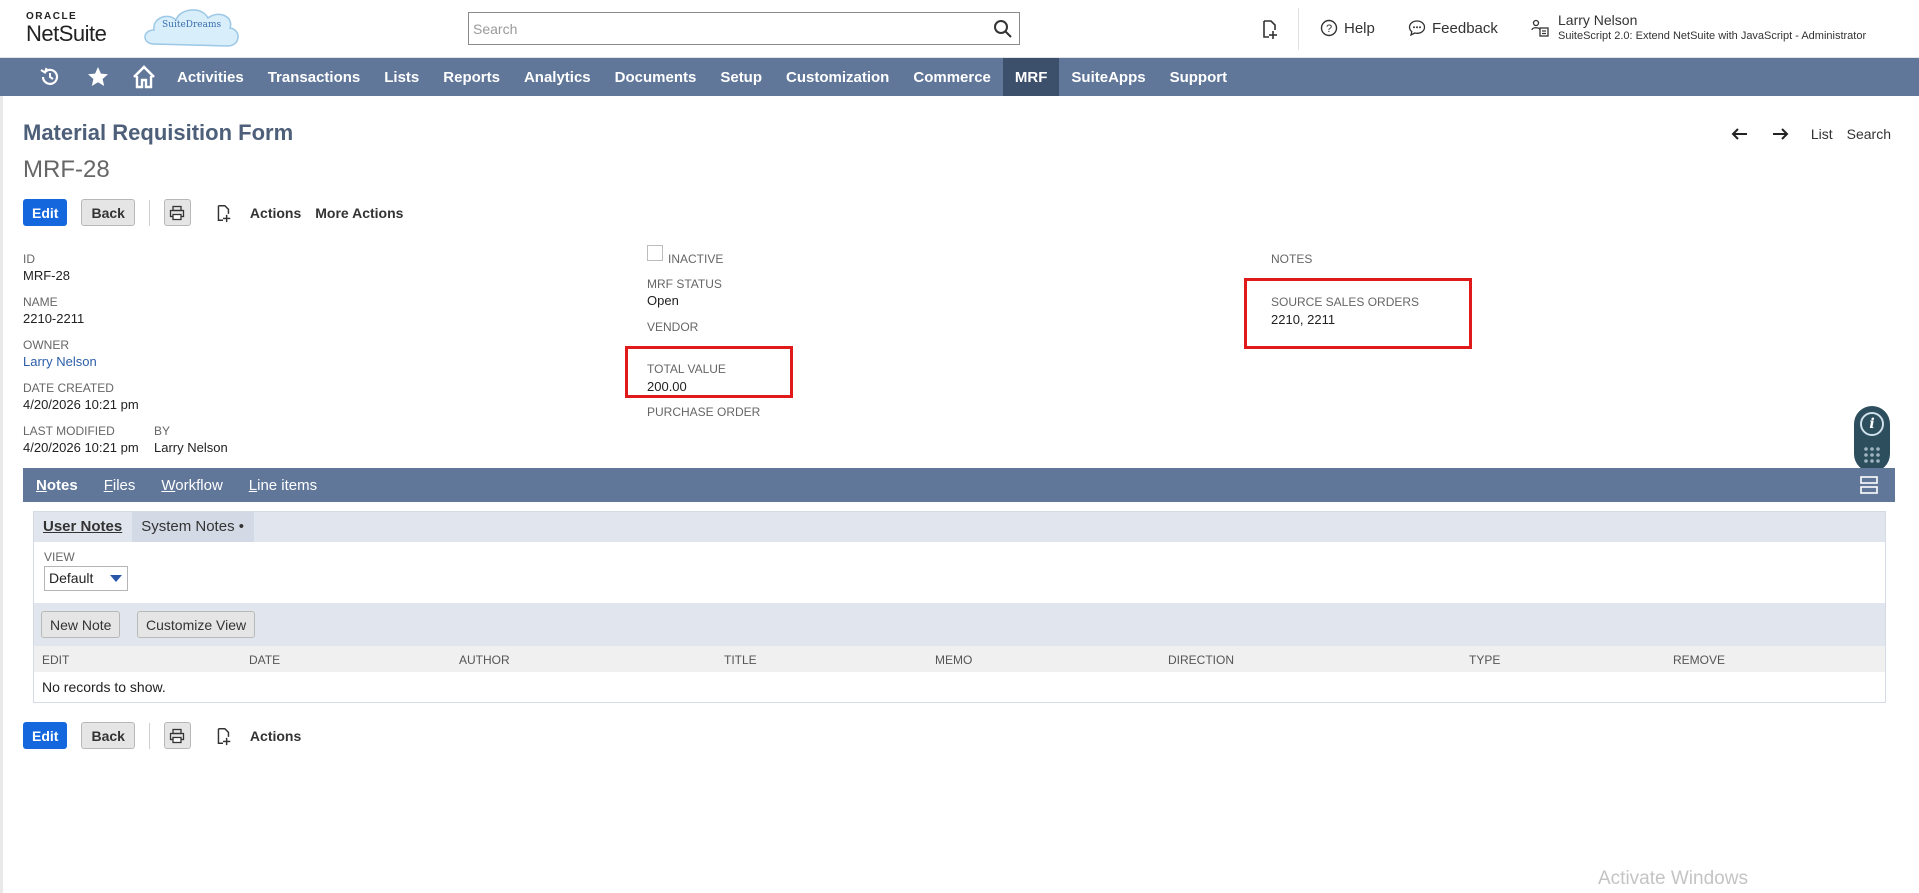 This screenshot has width=1919, height=893. I want to click on total-value-value: 200.00, so click(667, 386).